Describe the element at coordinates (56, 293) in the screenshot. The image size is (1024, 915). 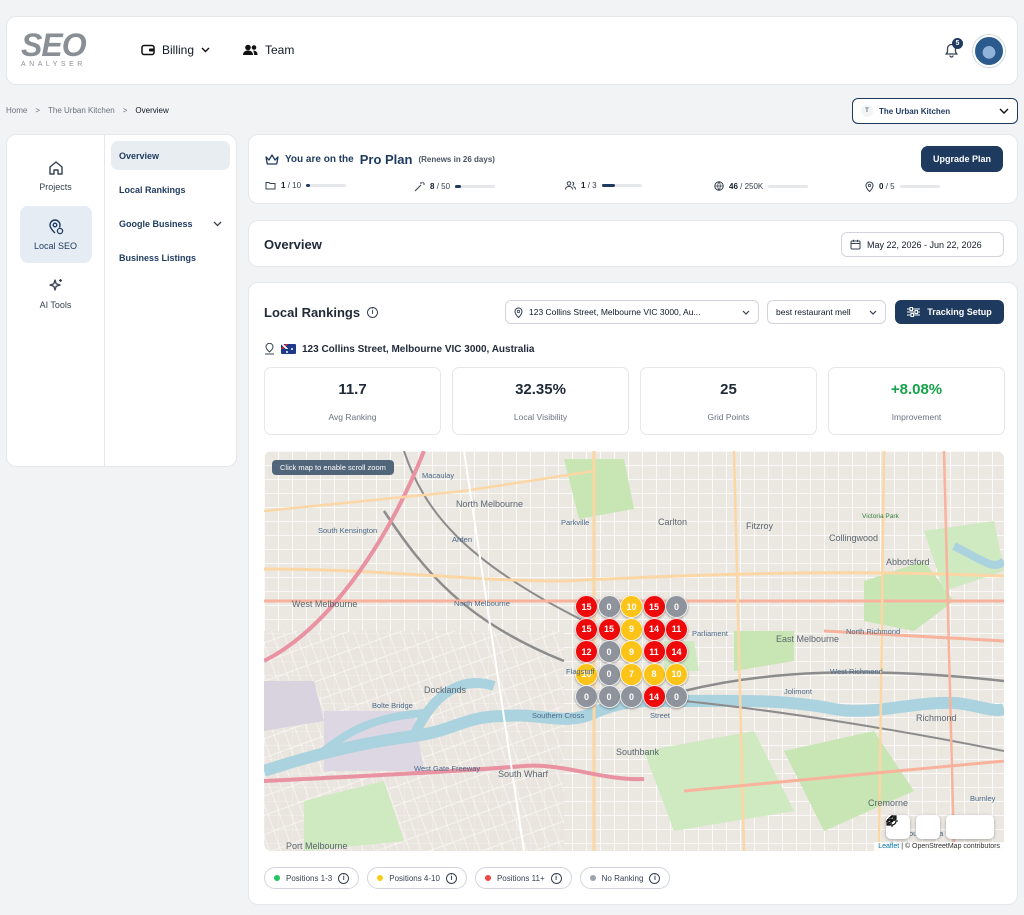
I see `rail-item-ai-tools: AI Tools` at that location.